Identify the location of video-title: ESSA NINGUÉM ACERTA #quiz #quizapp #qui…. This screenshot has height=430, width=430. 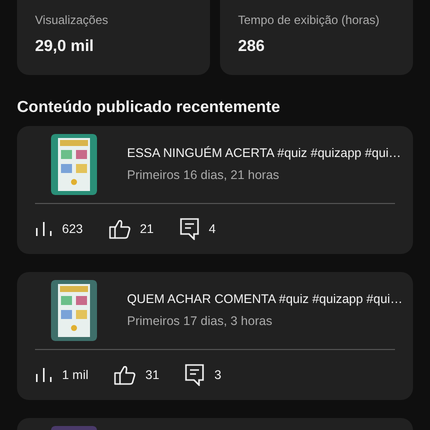
(264, 153).